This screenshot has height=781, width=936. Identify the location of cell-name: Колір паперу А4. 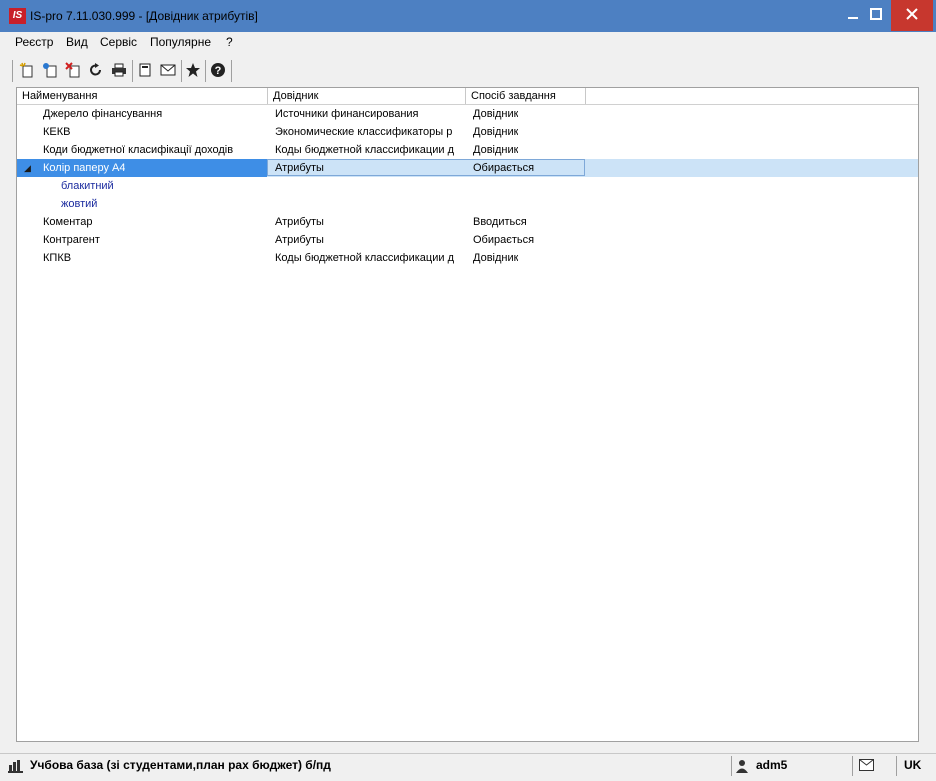
(84, 168).